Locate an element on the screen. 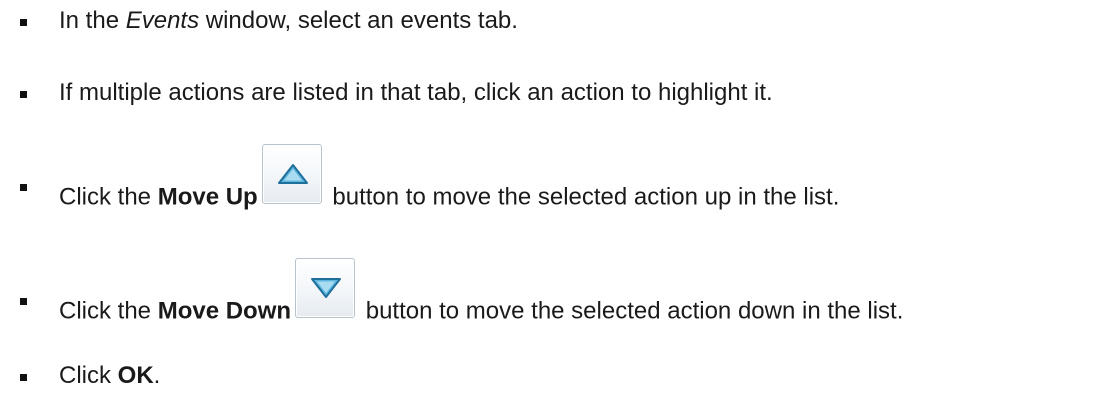  step-1-text-after: window, select an events tab. is located at coordinates (358, 20).